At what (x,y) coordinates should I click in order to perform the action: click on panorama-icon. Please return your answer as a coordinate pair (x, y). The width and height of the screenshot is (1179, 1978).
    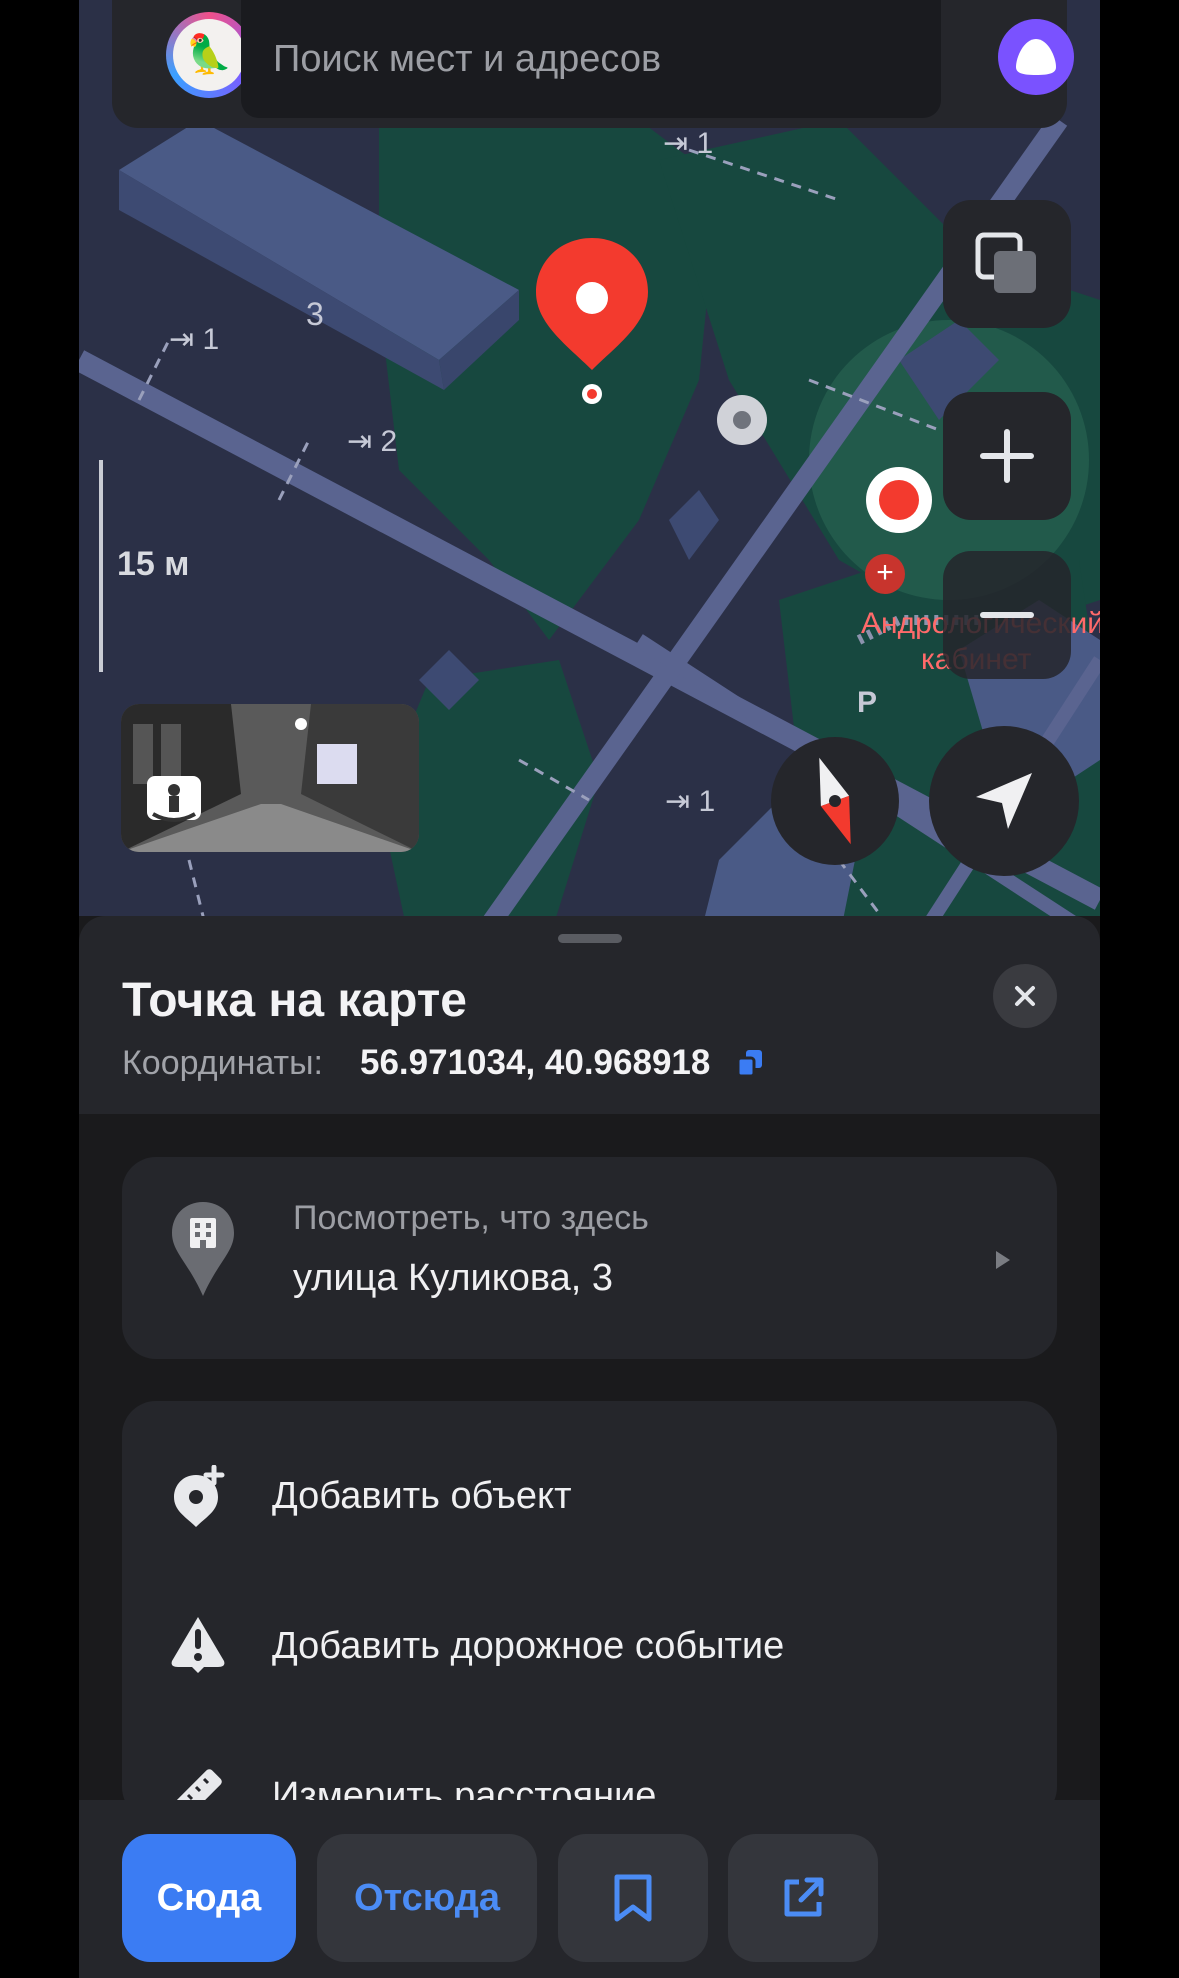
    Looking at the image, I should click on (174, 799).